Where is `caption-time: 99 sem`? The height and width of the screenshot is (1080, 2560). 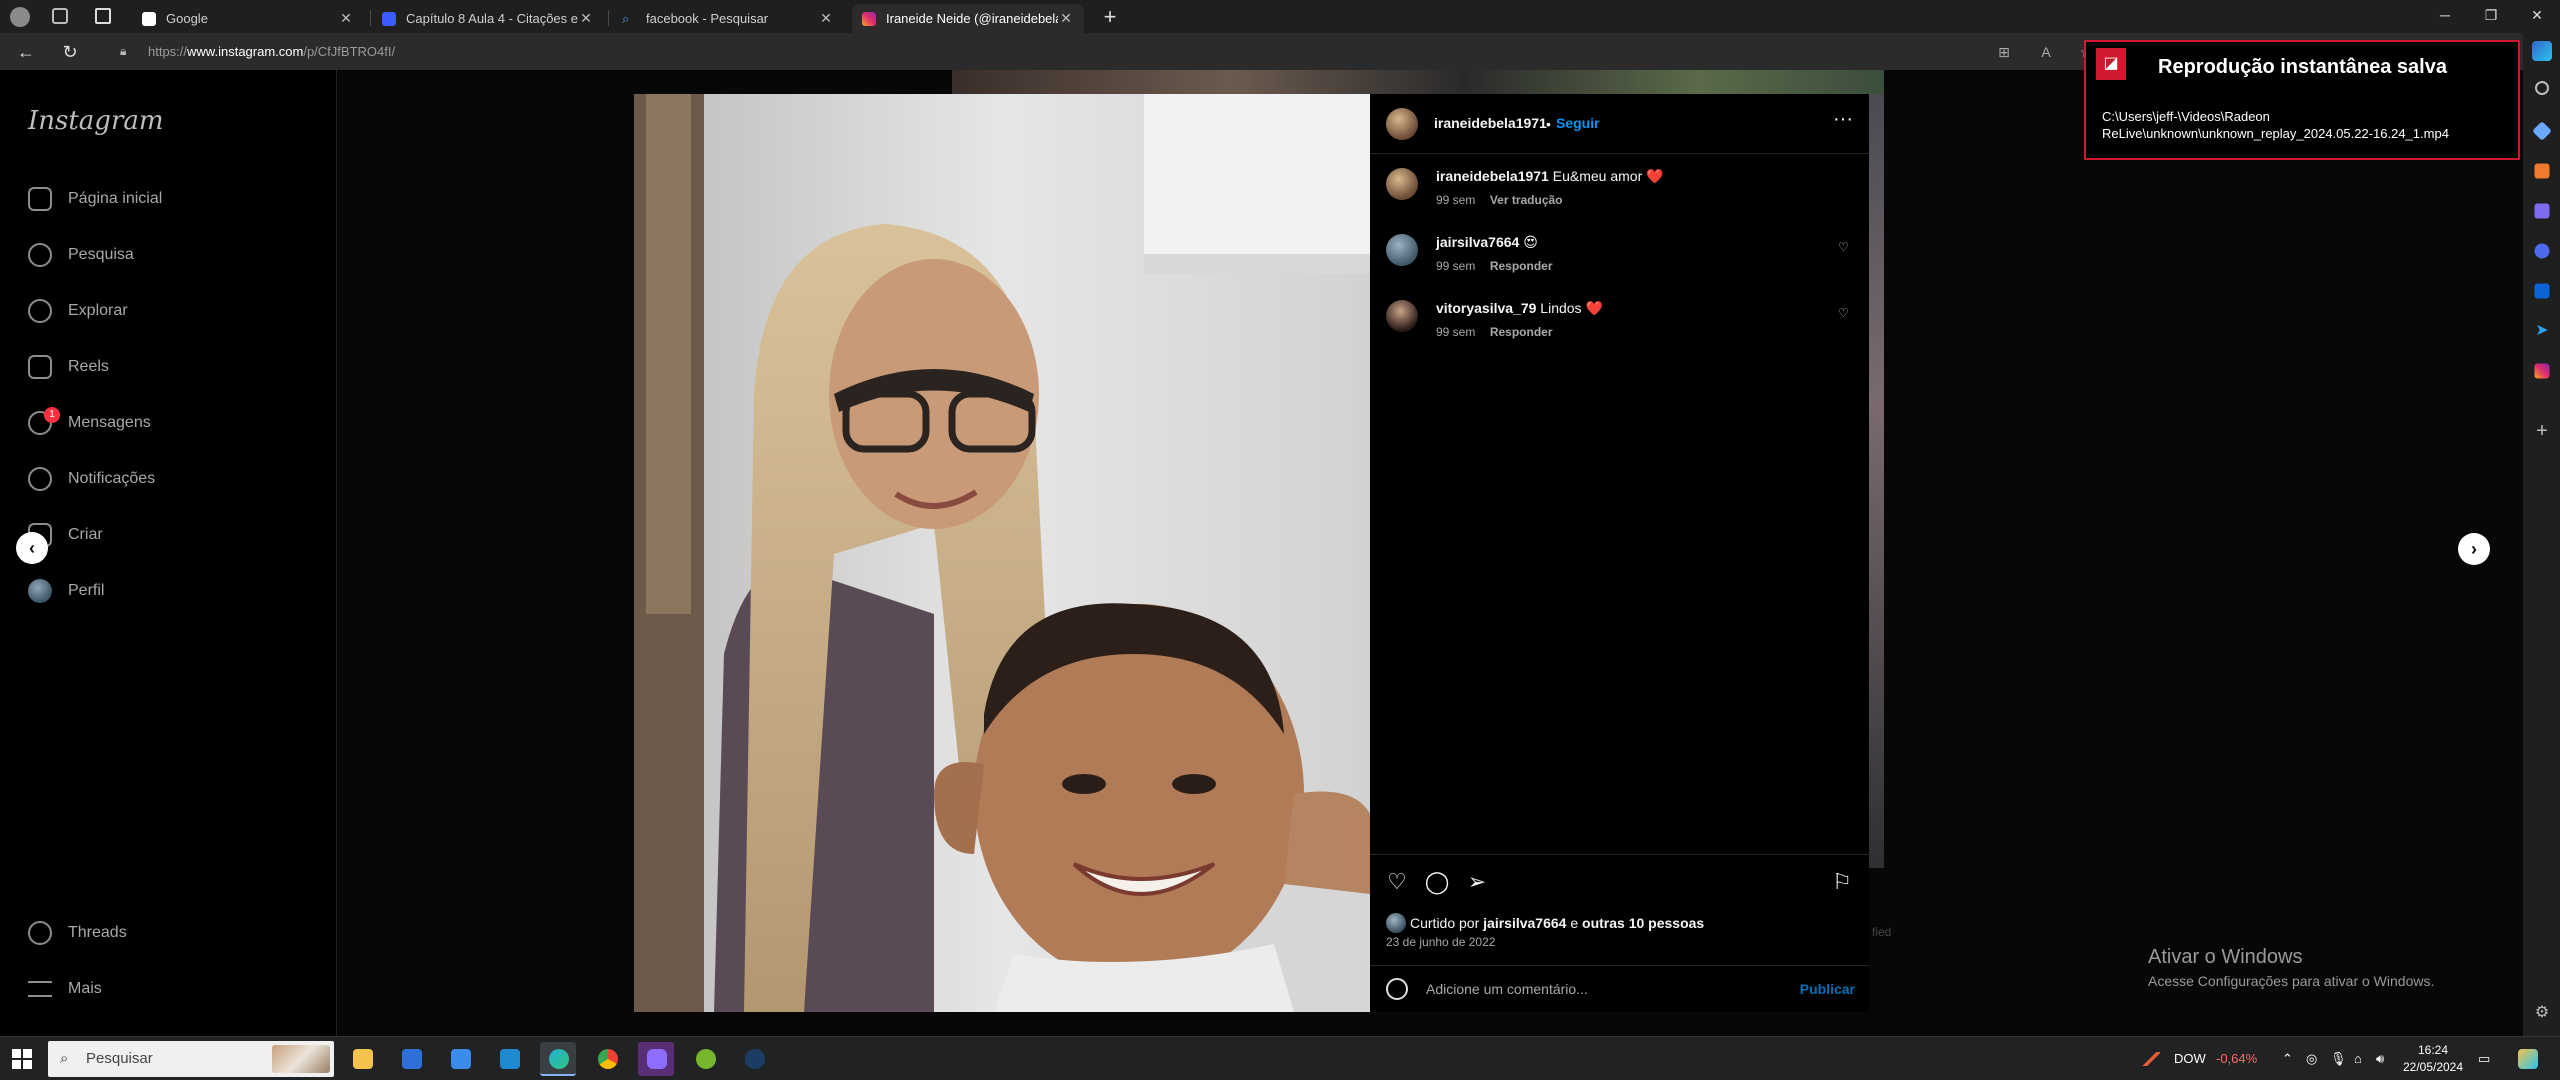 caption-time: 99 sem is located at coordinates (1455, 200).